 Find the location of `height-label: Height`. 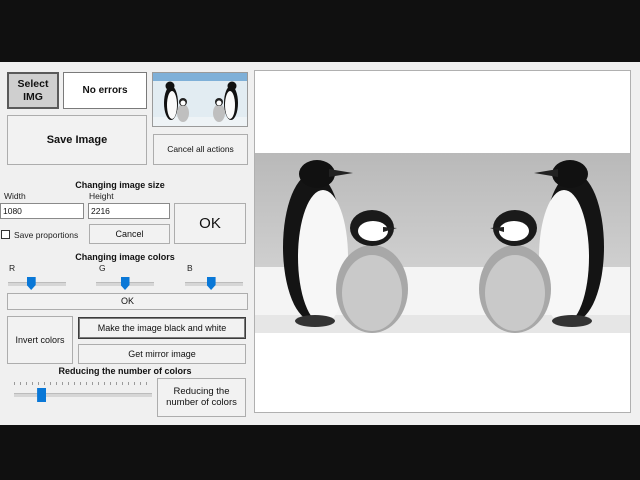

height-label: Height is located at coordinates (101, 196).